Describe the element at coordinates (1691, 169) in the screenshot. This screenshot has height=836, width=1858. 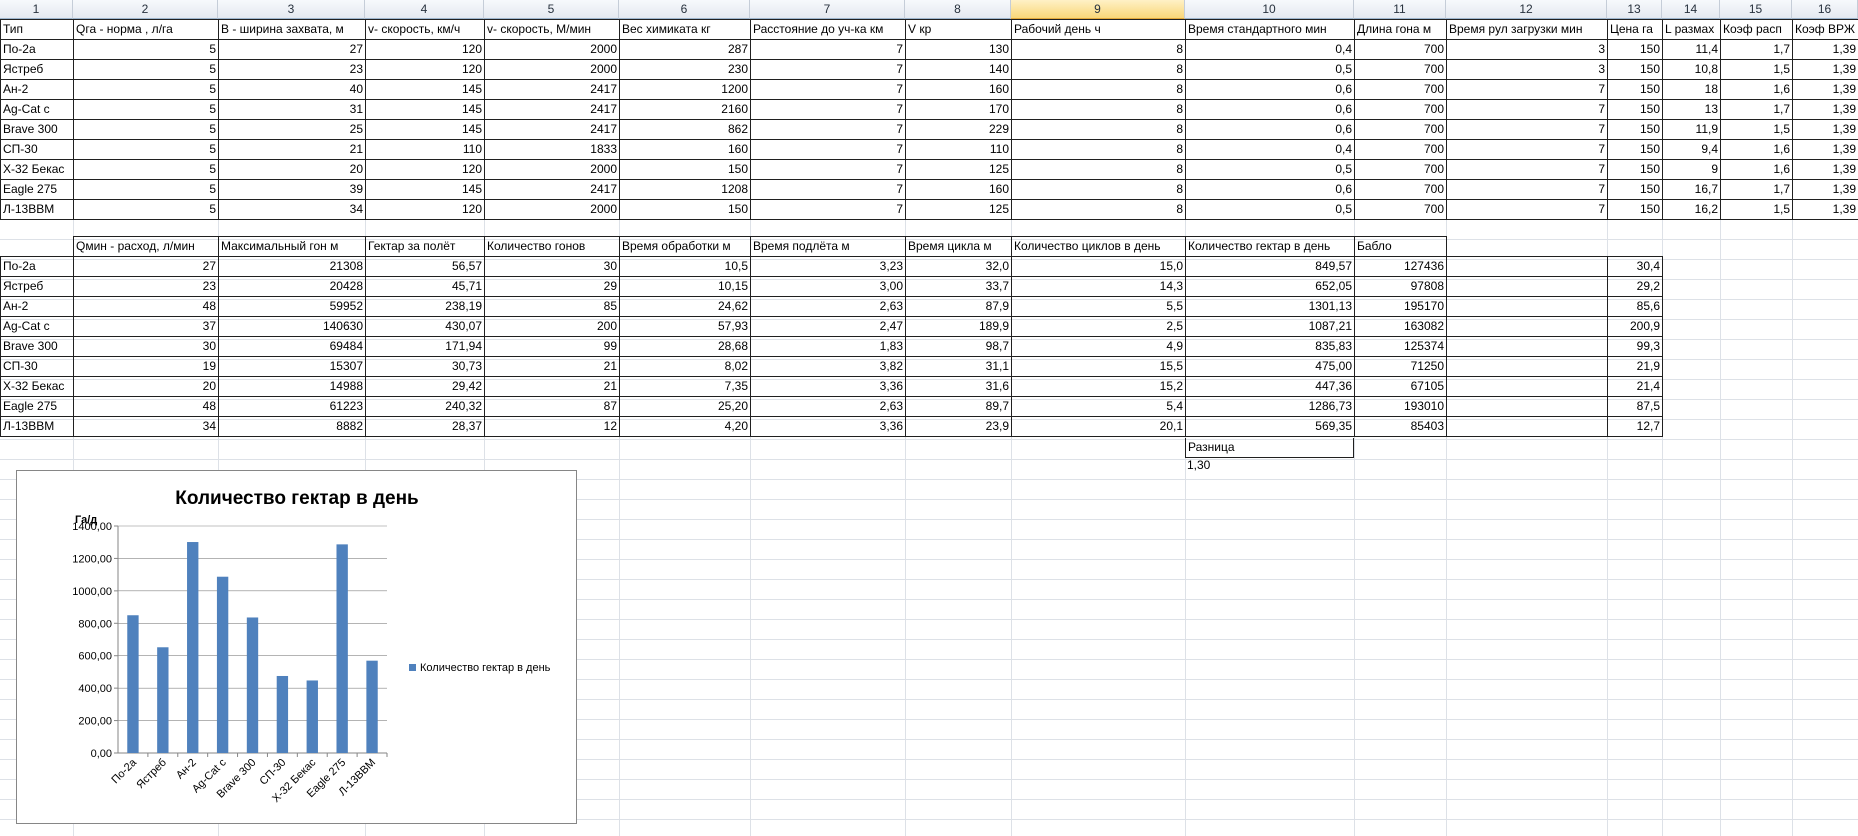
I see `data-cell: 9` at that location.